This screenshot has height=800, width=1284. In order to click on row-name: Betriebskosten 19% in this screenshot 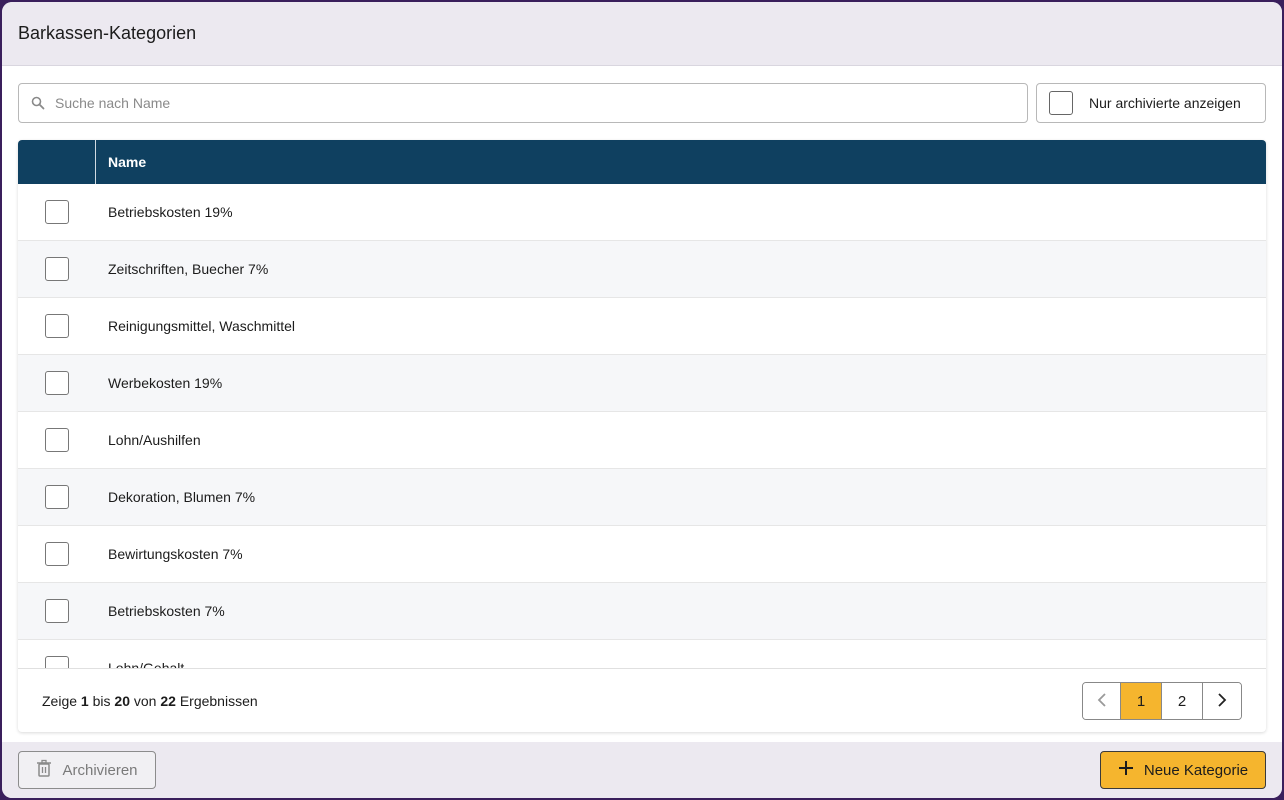, I will do `click(170, 212)`.